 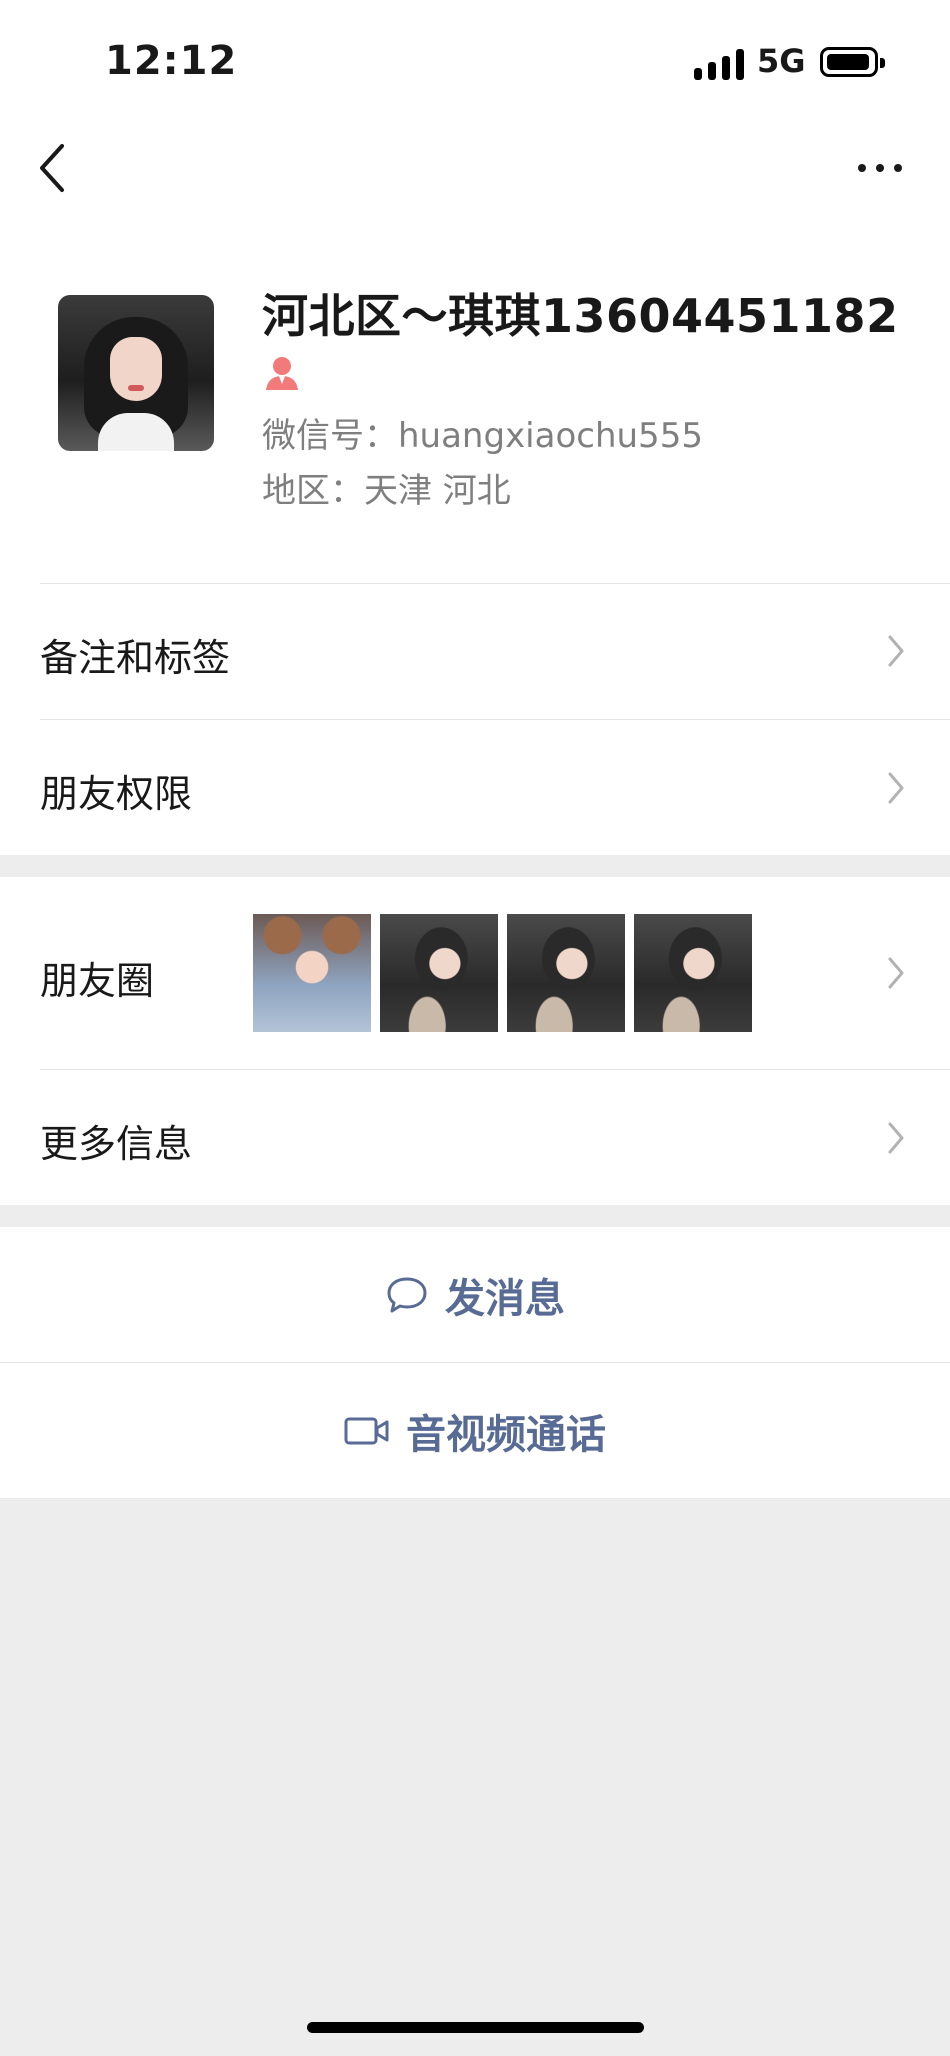 I want to click on send-message-label: 发消息, so click(x=505, y=1298).